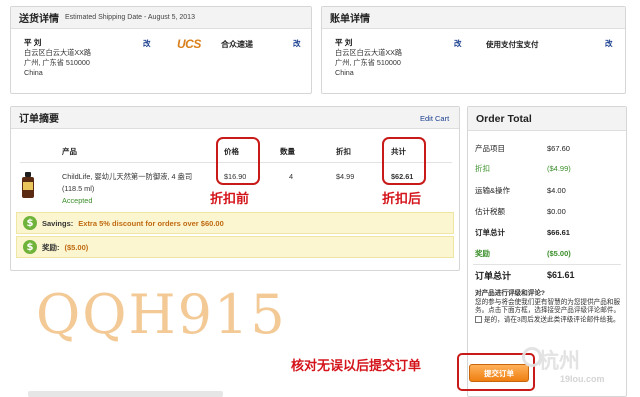 This screenshot has height=397, width=640. What do you see at coordinates (76, 247) in the screenshot?
I see `reward-value: ($5.00)` at bounding box center [76, 247].